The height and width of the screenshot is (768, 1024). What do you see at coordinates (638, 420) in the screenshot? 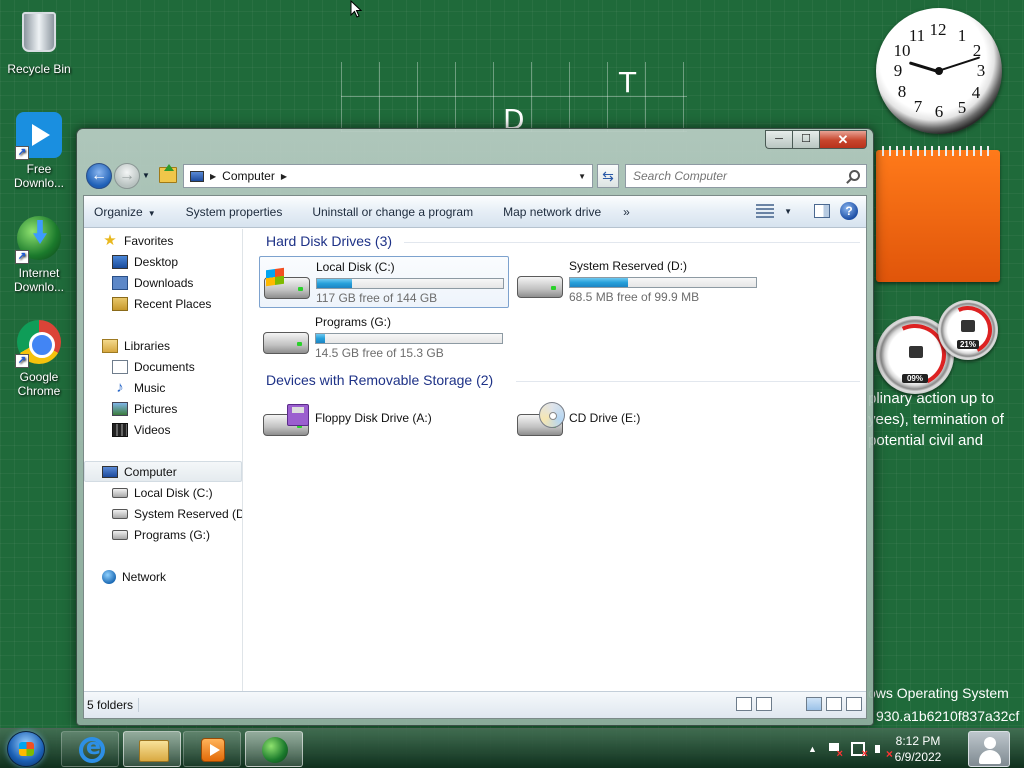
I see `drive-tile-cd-e: CD Drive (E:)` at bounding box center [638, 420].